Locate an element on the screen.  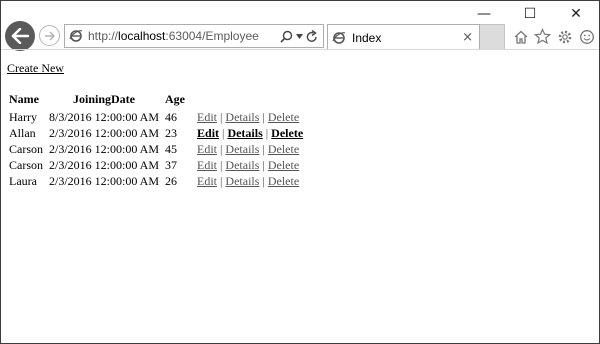
tab-ie-icon is located at coordinates (339, 38).